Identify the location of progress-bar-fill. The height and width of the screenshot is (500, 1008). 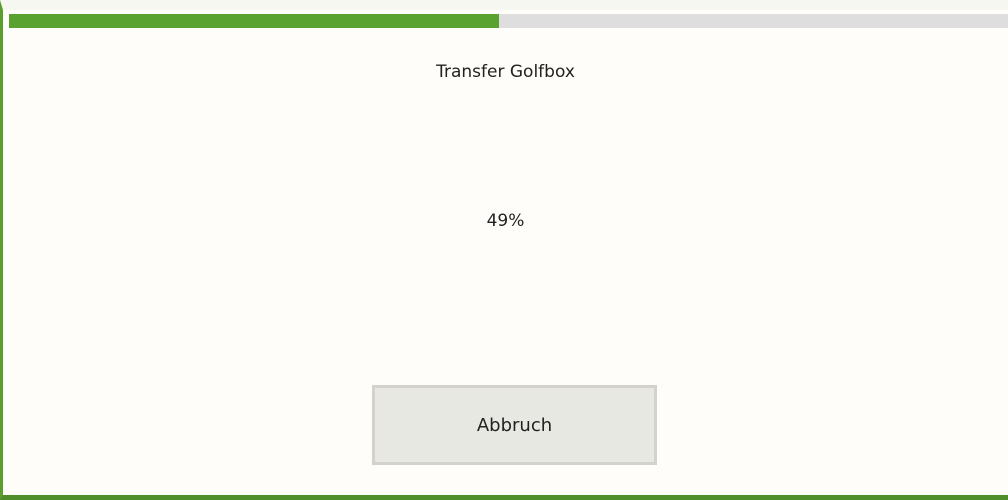
(254, 21).